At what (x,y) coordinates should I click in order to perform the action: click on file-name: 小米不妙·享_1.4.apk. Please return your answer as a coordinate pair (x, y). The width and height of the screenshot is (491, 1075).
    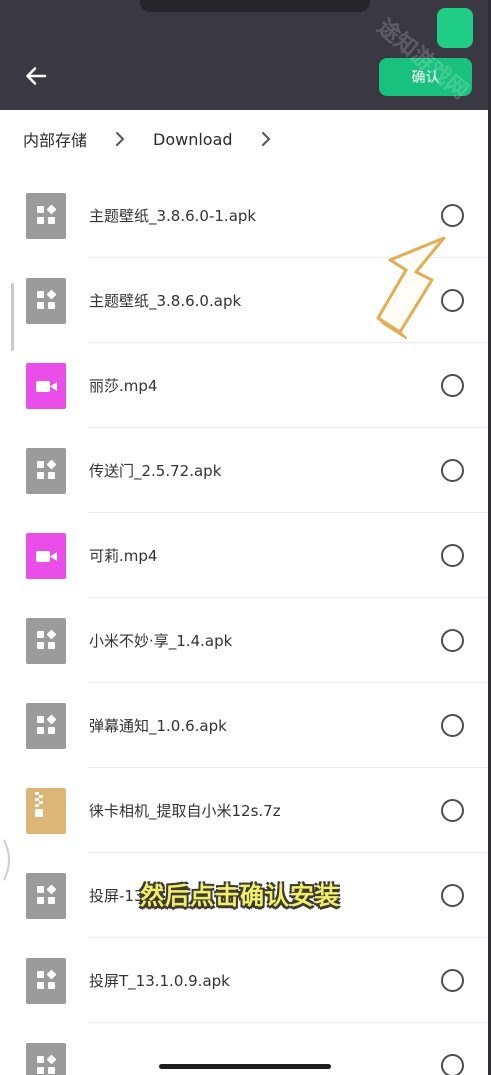
    Looking at the image, I should click on (161, 641).